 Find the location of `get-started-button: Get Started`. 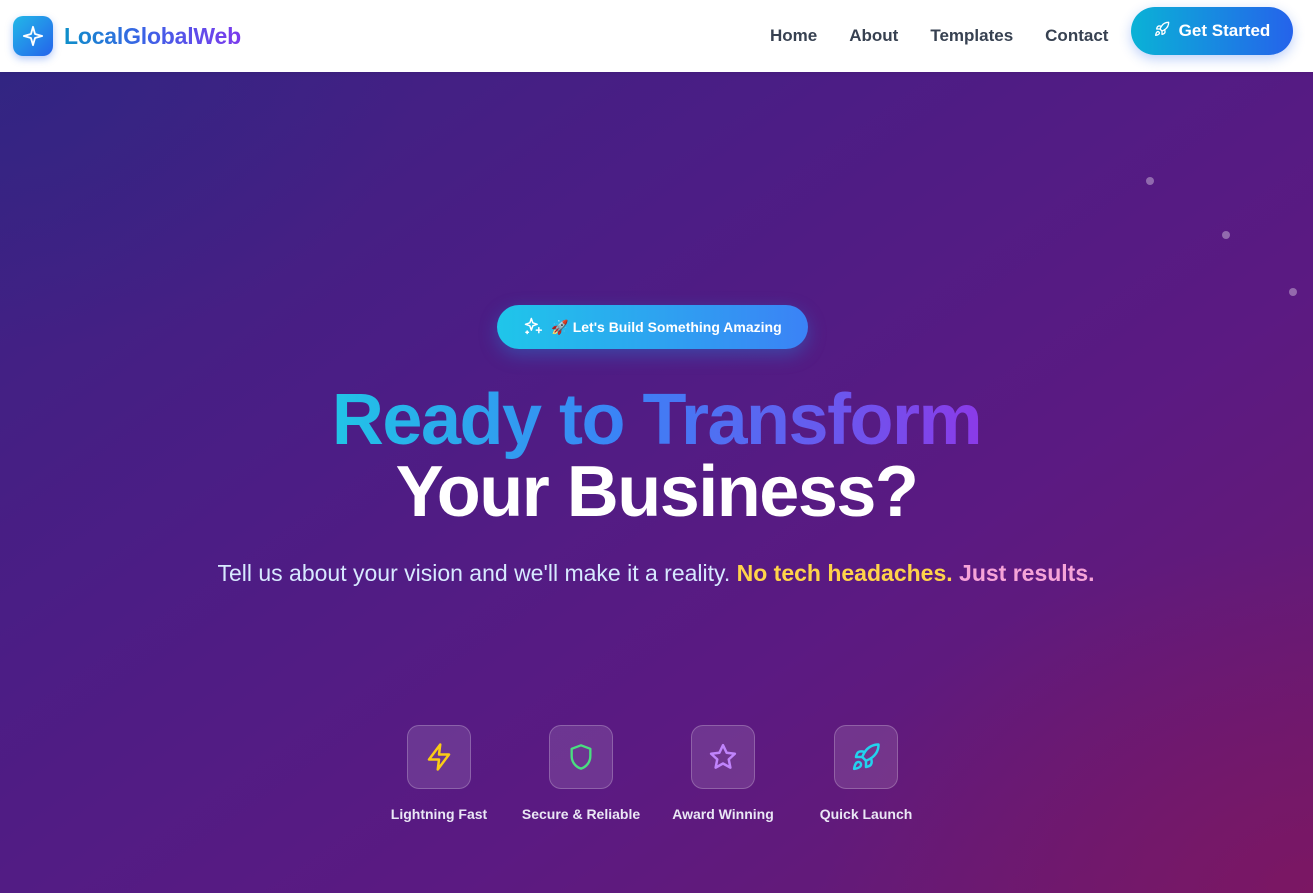

get-started-button: Get Started is located at coordinates (1212, 31).